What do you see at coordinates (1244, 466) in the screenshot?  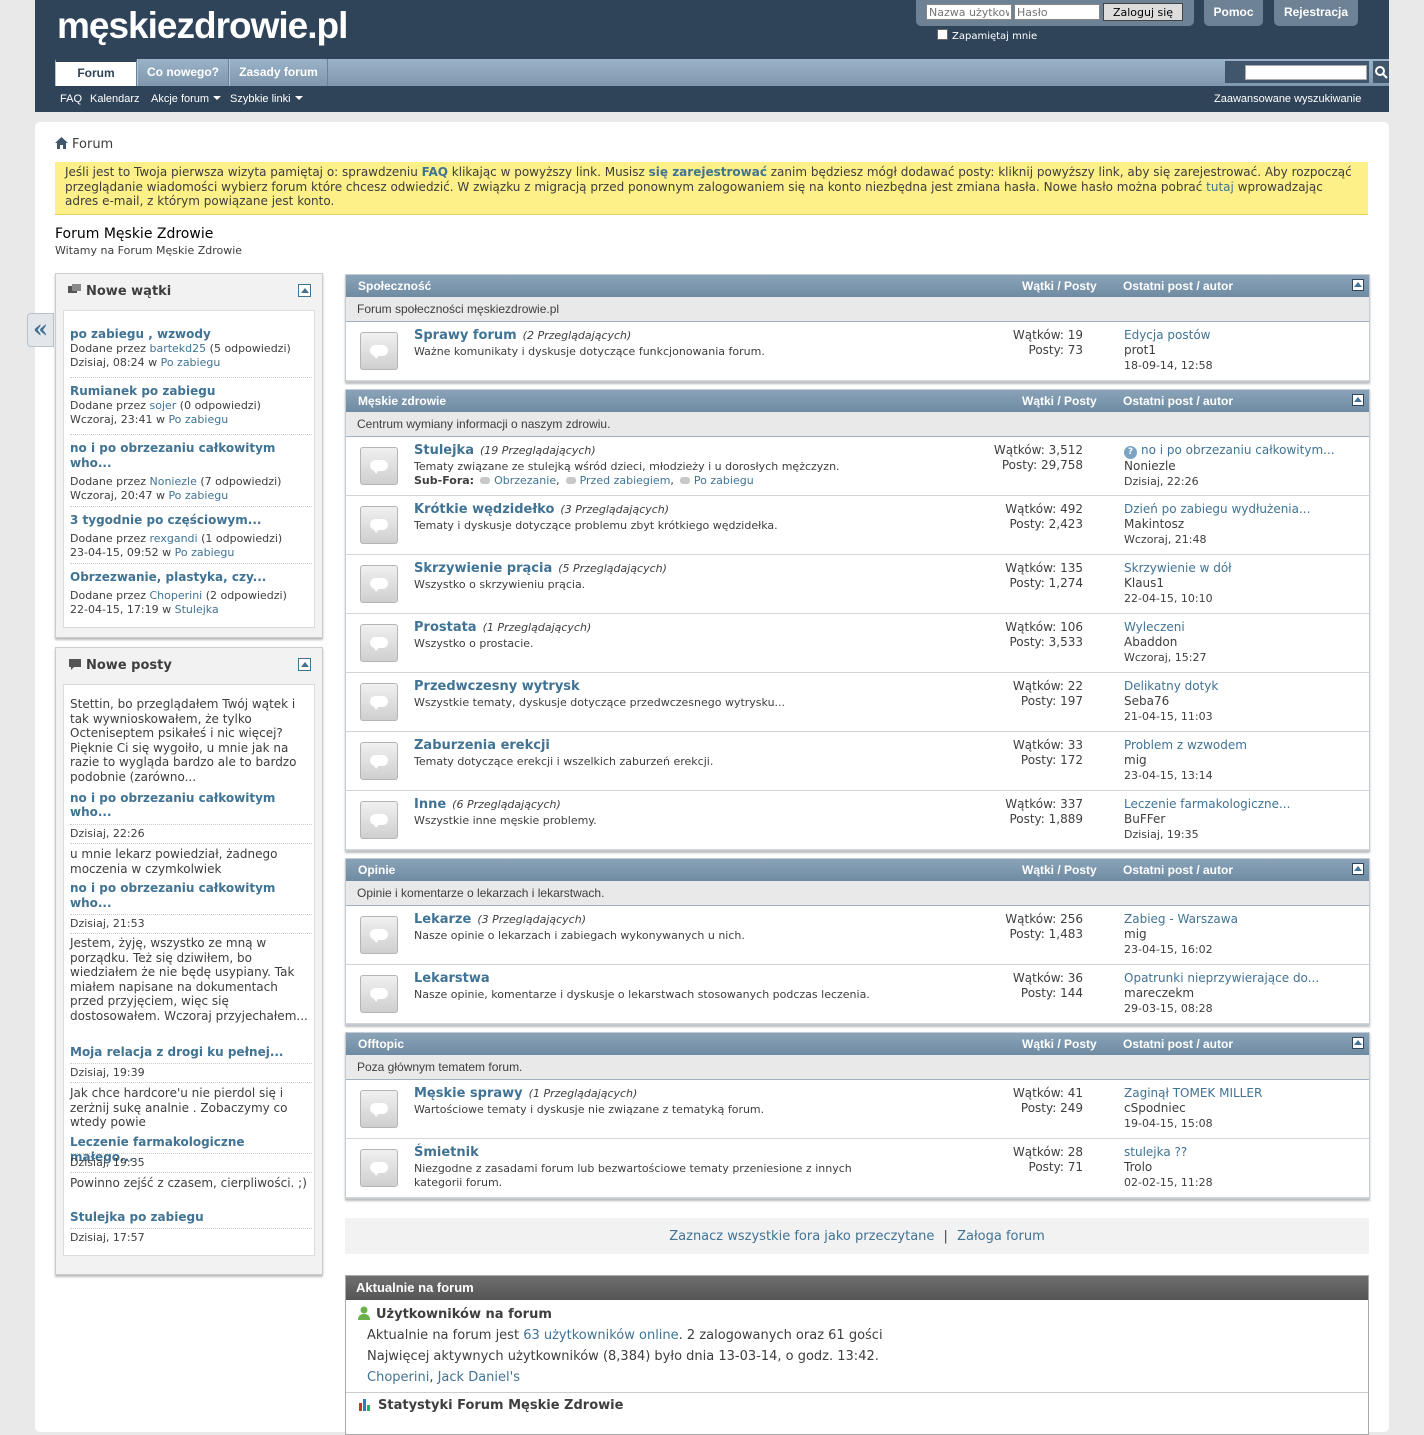 I see `last-post-user: Noniezle` at bounding box center [1244, 466].